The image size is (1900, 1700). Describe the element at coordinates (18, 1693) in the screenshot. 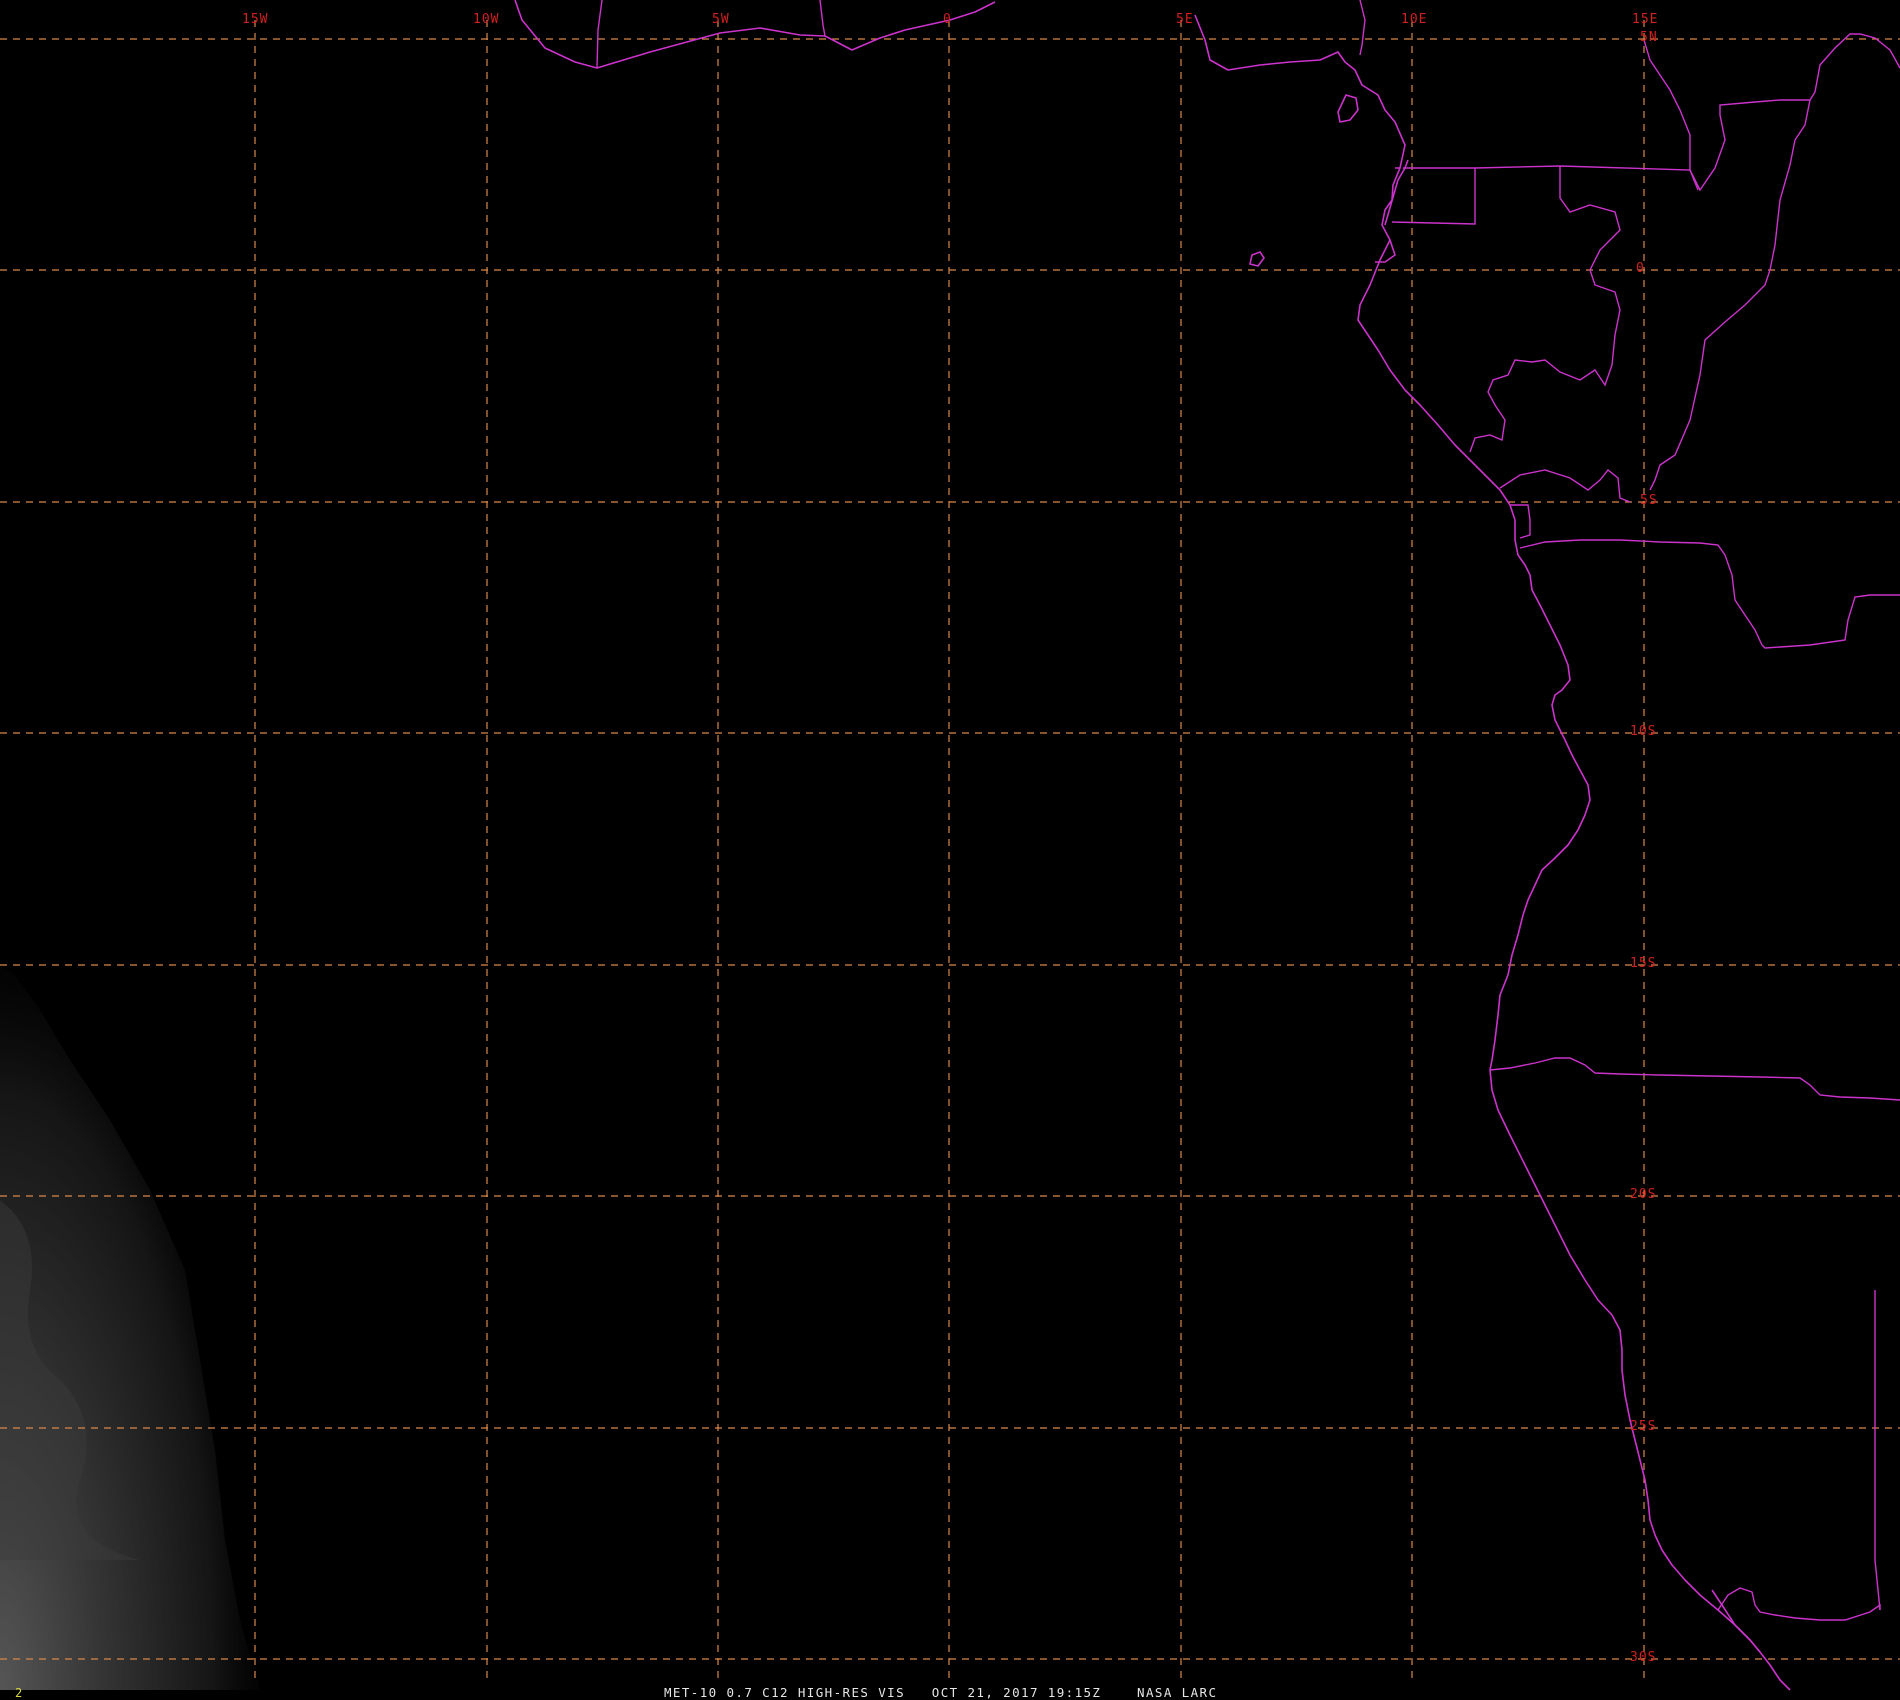

I see `frame-number: 2` at that location.